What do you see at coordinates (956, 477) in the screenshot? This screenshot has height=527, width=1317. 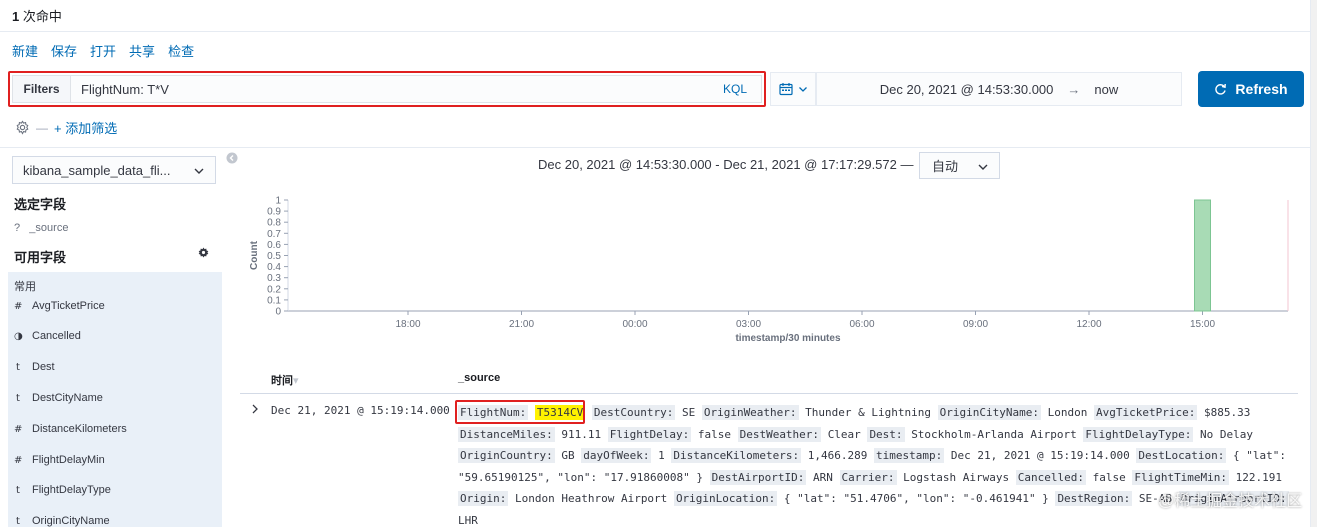 I see `source-field-value: Logstash Airways` at bounding box center [956, 477].